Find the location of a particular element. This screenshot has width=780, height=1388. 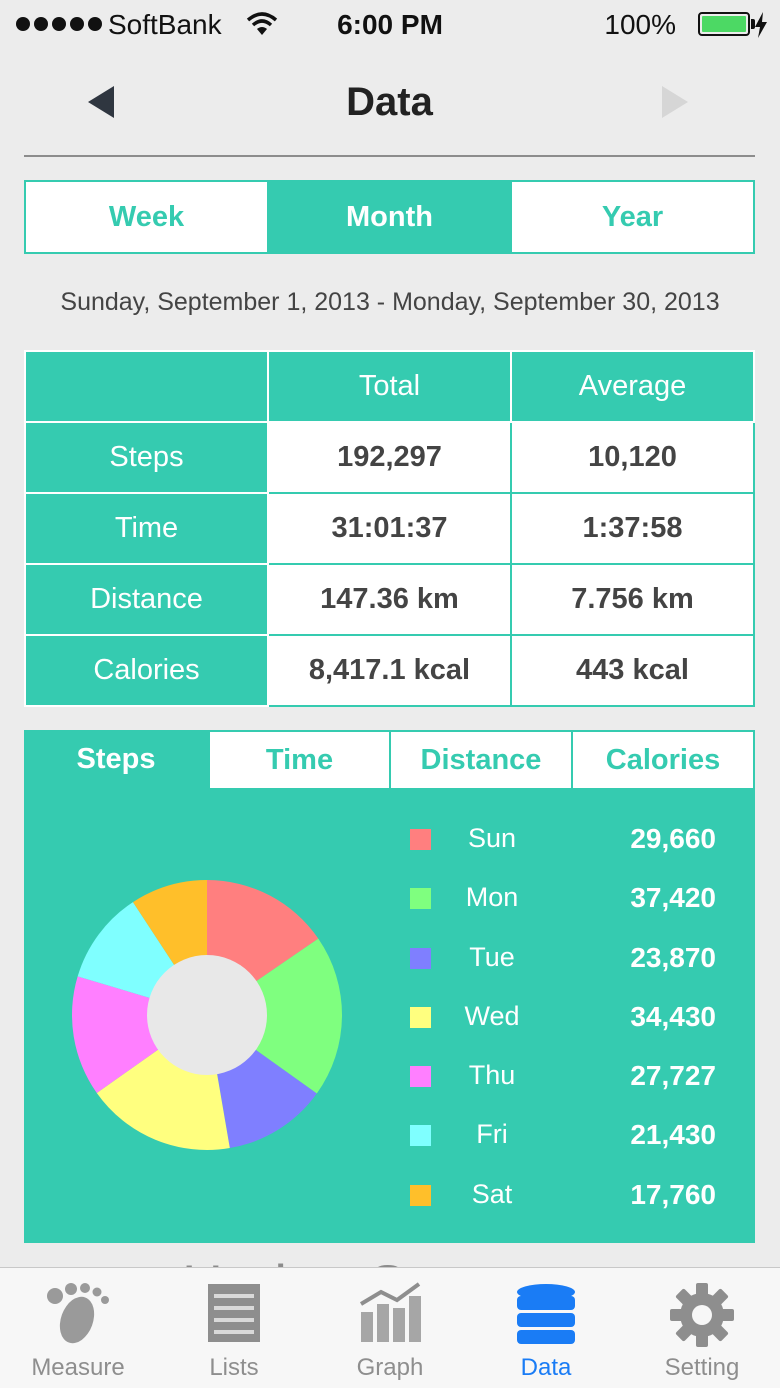

arrow-right-icon is located at coordinates (675, 102).